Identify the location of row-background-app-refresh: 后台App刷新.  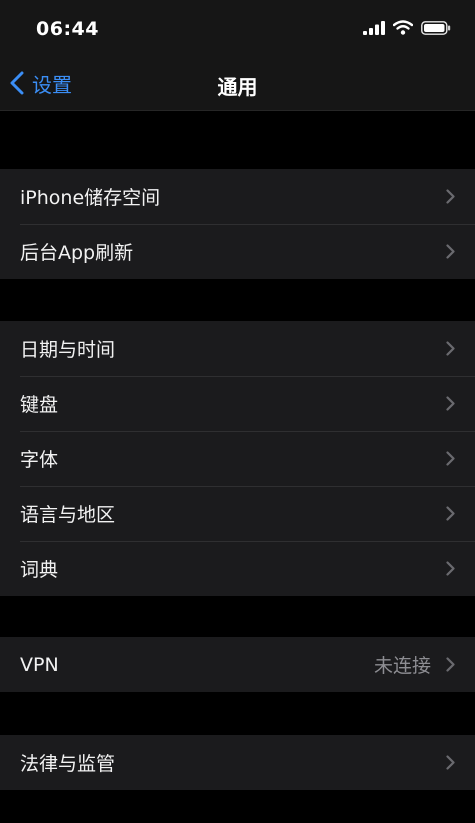
(237, 251).